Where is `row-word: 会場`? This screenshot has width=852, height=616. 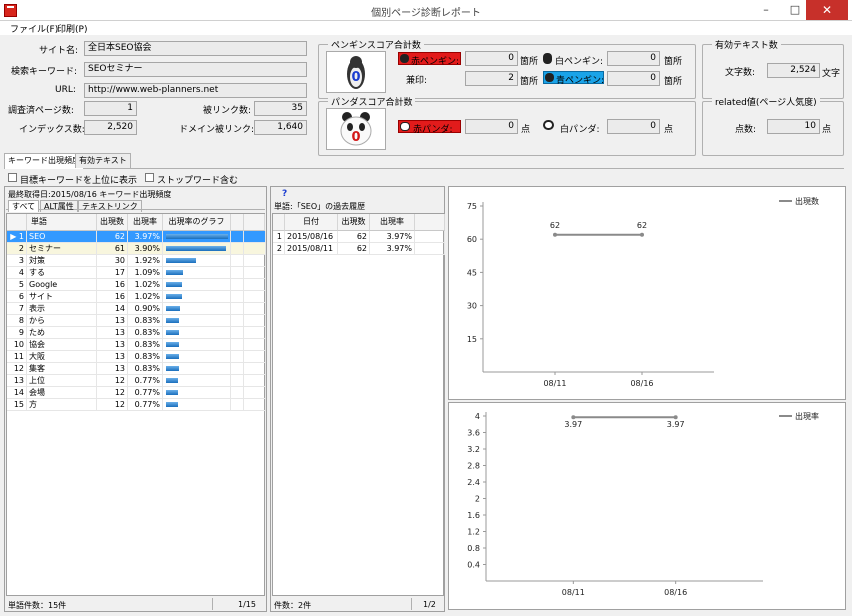
row-word: 会場 is located at coordinates (62, 393).